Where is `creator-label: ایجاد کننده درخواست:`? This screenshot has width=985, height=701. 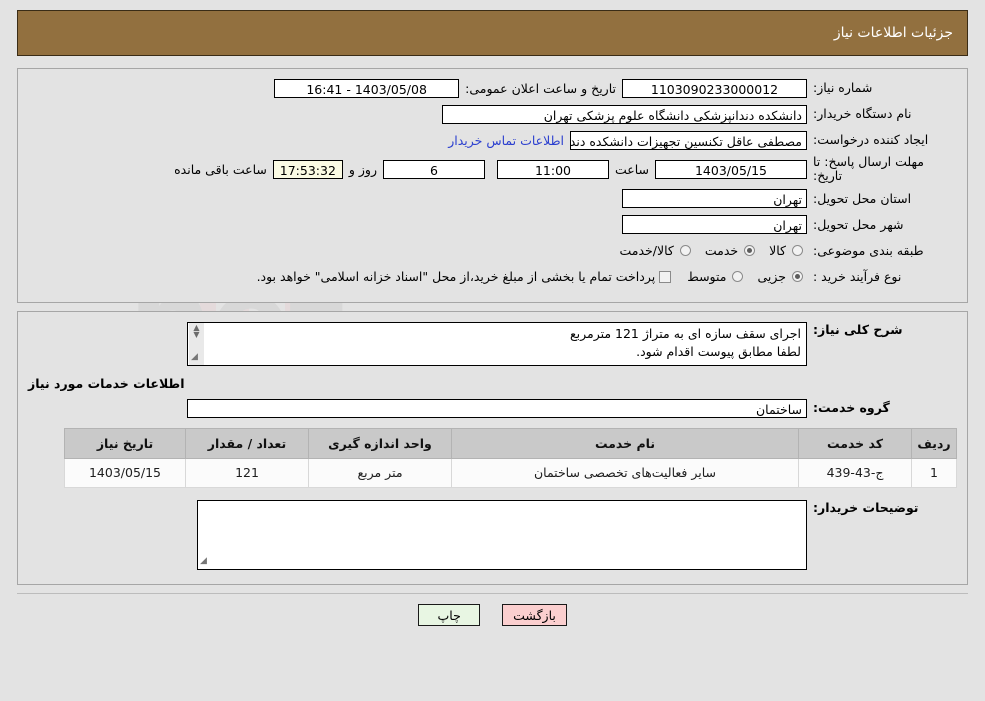
creator-label: ایجاد کننده درخواست: is located at coordinates (871, 140).